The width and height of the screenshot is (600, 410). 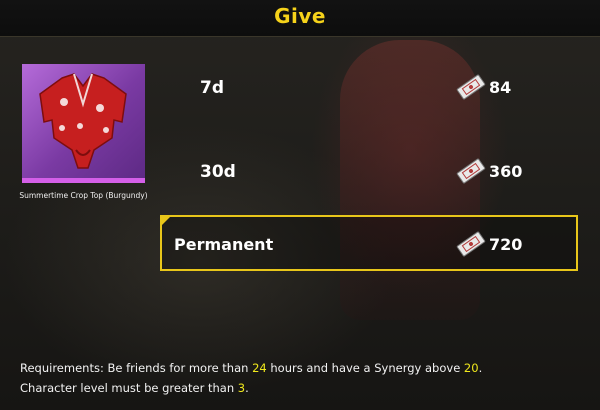 I want to click on page-title: Give, so click(x=300, y=16).